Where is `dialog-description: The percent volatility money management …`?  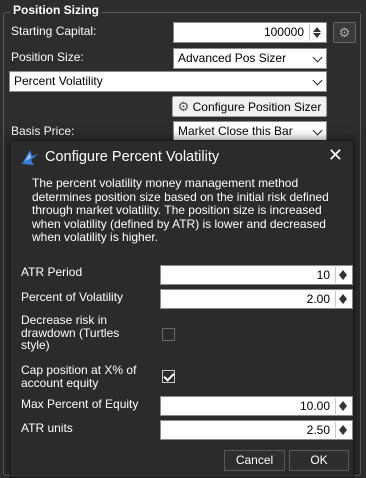
dialog-description: The percent volatility money management … is located at coordinates (180, 210).